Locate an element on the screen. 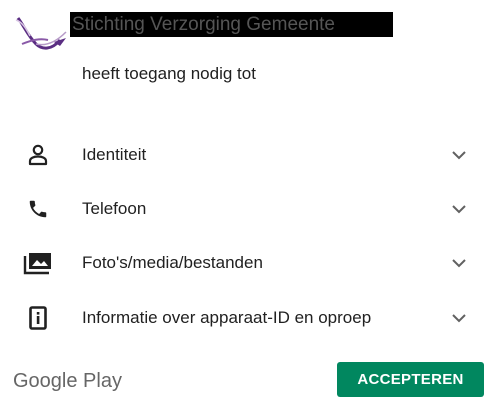 Image resolution: width=485 pixels, height=397 pixels. device-info-icon is located at coordinates (38, 318).